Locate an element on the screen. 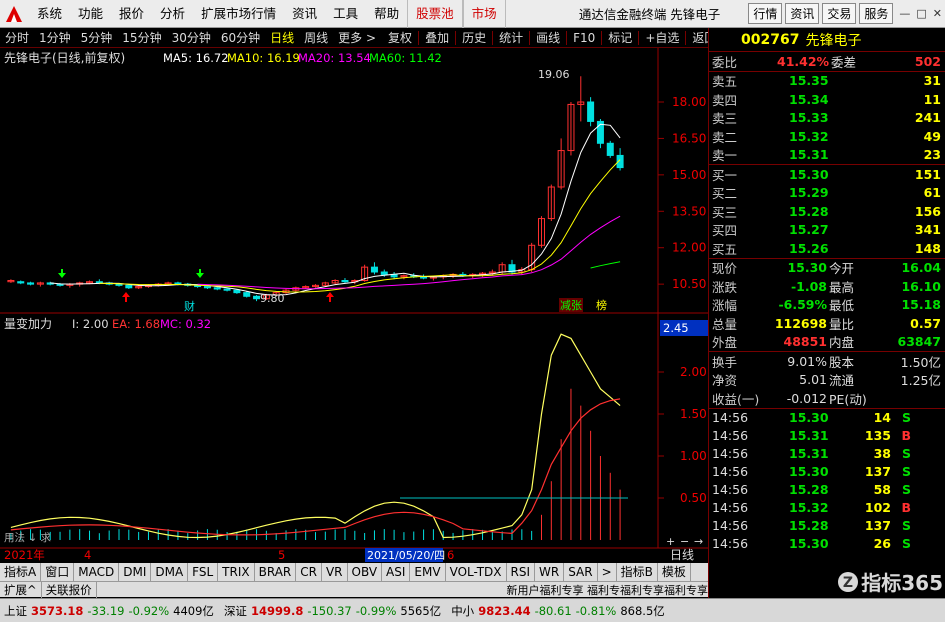  tool-button-0: 复权 is located at coordinates (400, 38).